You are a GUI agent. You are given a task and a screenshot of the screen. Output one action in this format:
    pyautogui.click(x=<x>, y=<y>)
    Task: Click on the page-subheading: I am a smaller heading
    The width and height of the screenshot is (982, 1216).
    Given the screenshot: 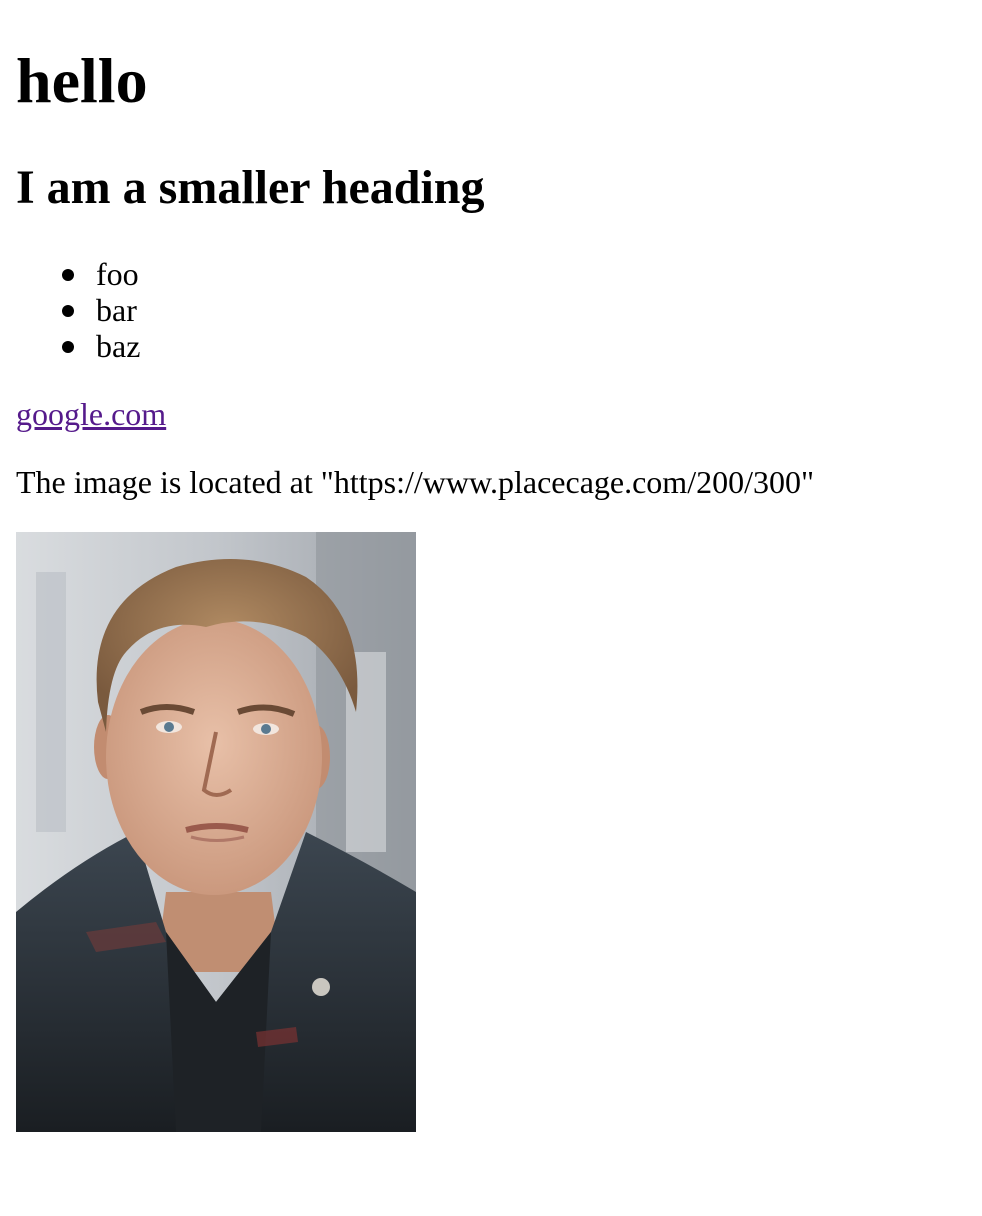 What is the action you would take?
    pyautogui.click(x=250, y=187)
    